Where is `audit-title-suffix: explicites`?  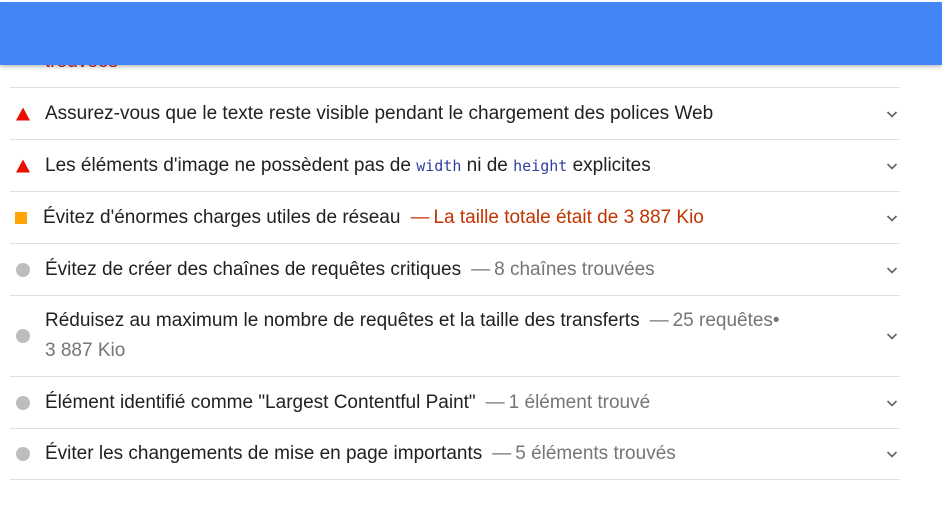
audit-title-suffix: explicites is located at coordinates (611, 165).